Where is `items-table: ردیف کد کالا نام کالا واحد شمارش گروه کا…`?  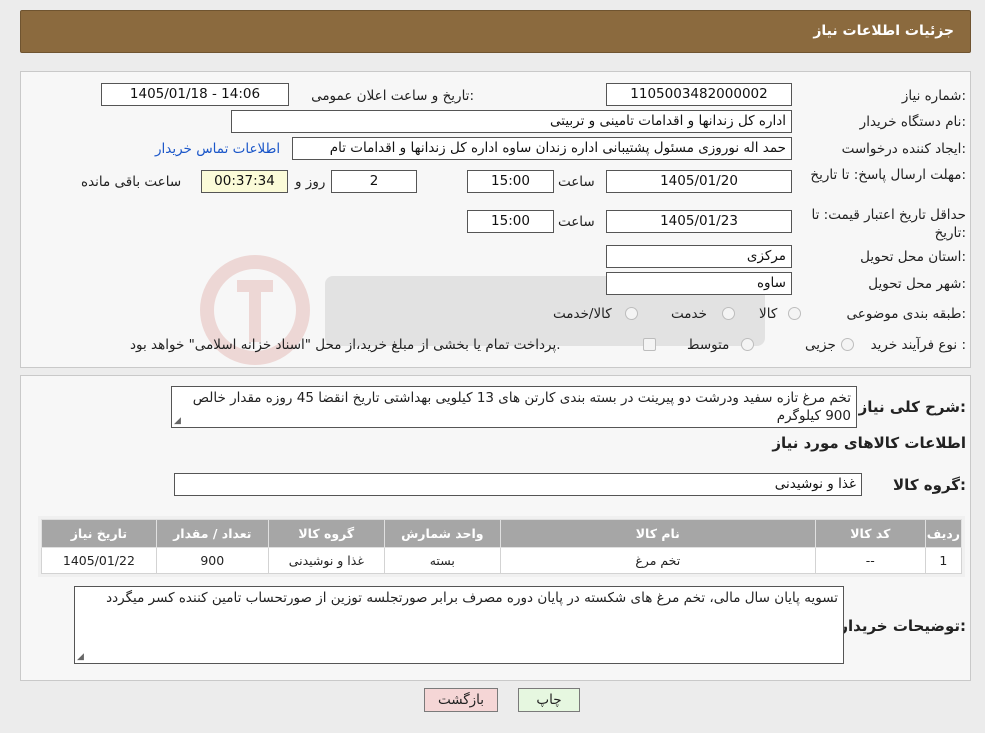
items-table: ردیف کد کالا نام کالا واحد شمارش گروه کا… is located at coordinates (502, 546).